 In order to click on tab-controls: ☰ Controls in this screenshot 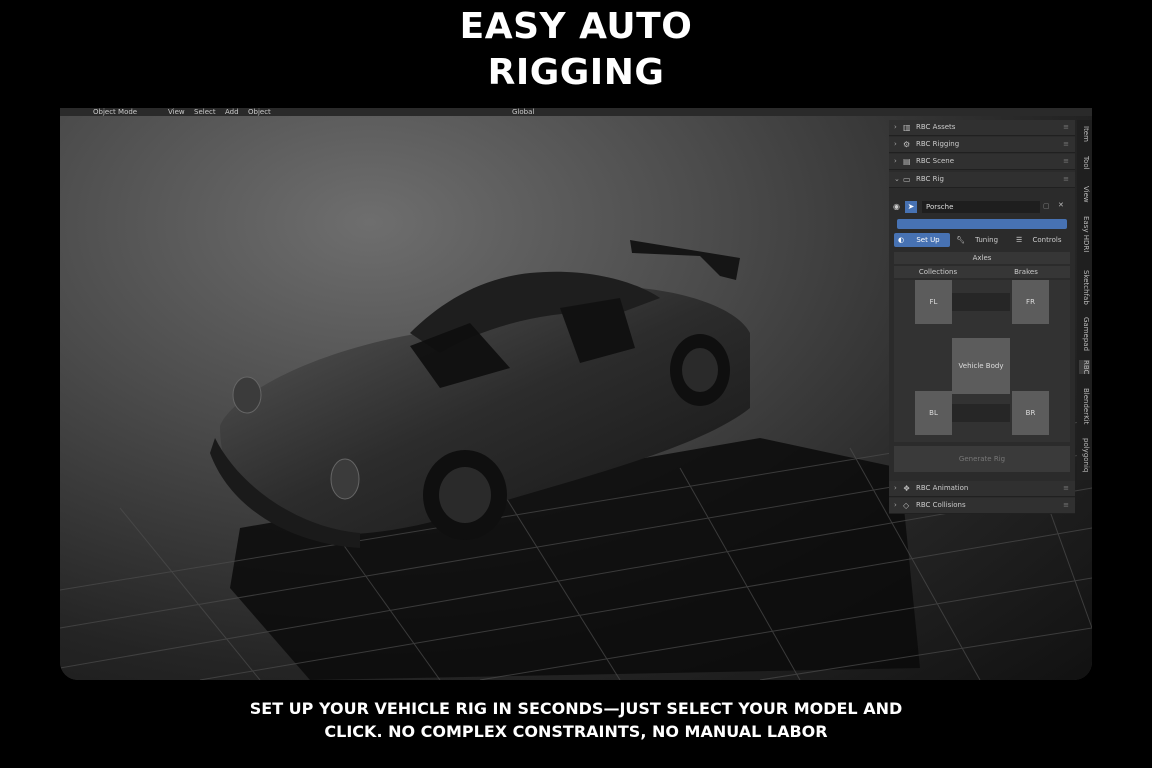, I will do `click(1041, 240)`.